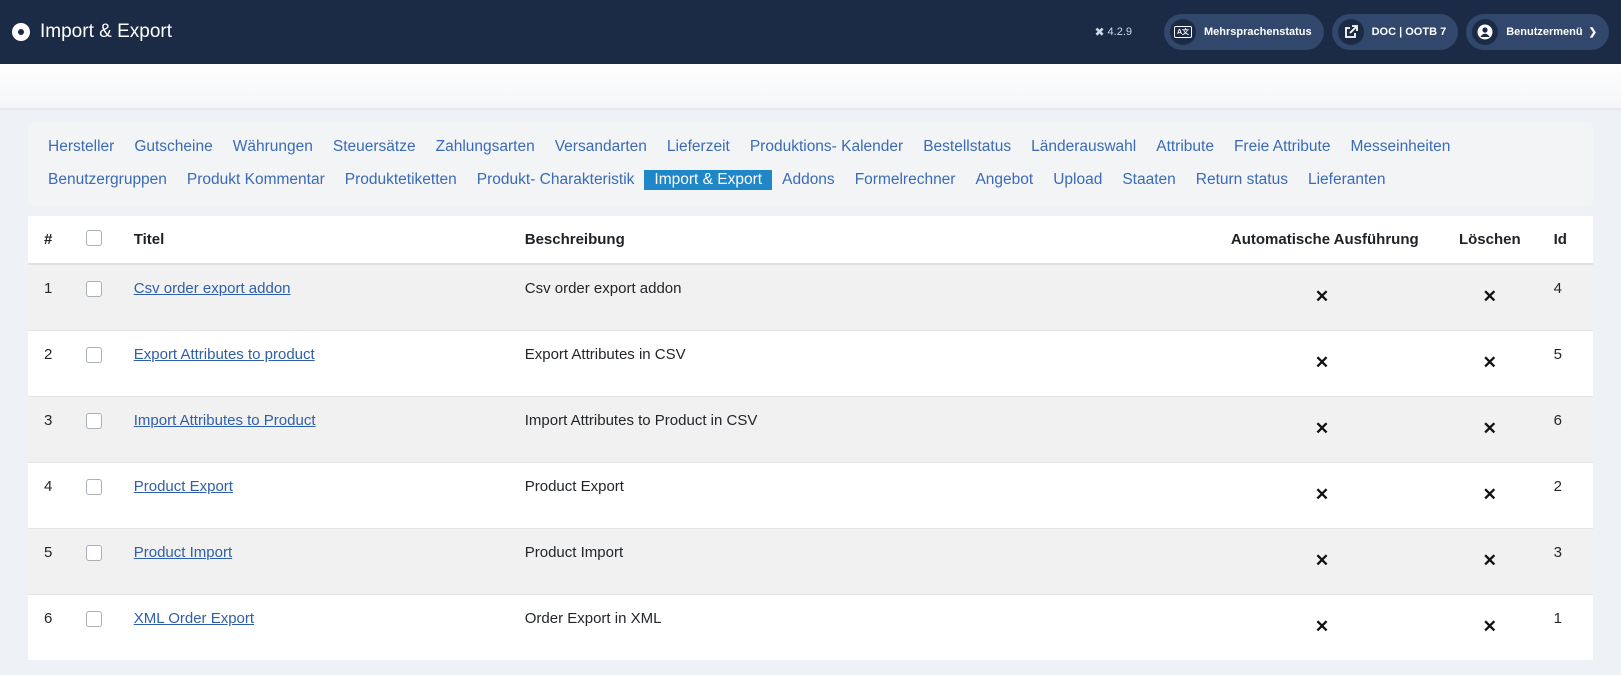 The height and width of the screenshot is (675, 1621). Describe the element at coordinates (1148, 180) in the screenshot. I see `tab-staaten: Staaten` at that location.